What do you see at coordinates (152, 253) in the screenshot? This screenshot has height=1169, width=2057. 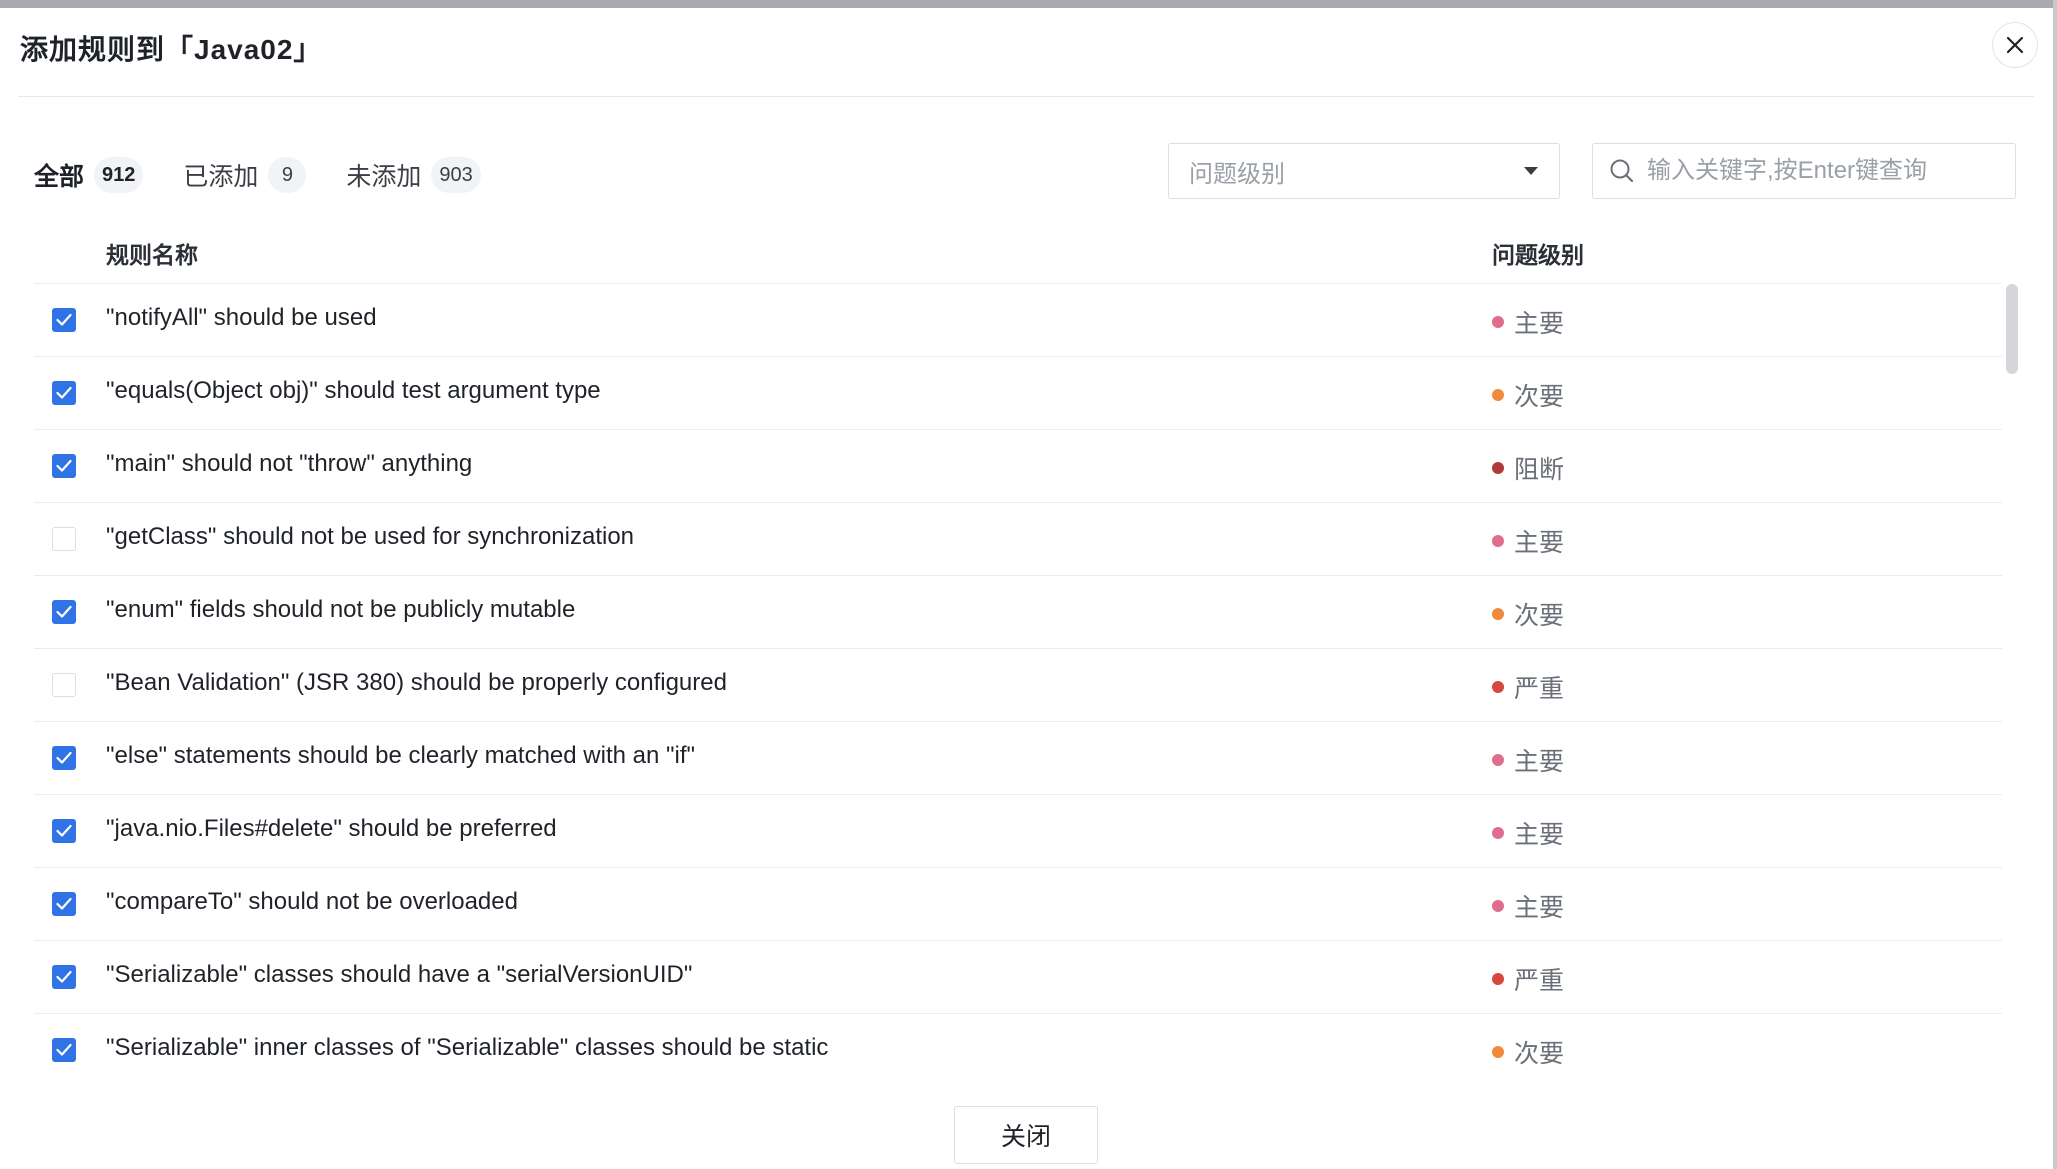 I see `column-header-rule-name: 规则名称` at bounding box center [152, 253].